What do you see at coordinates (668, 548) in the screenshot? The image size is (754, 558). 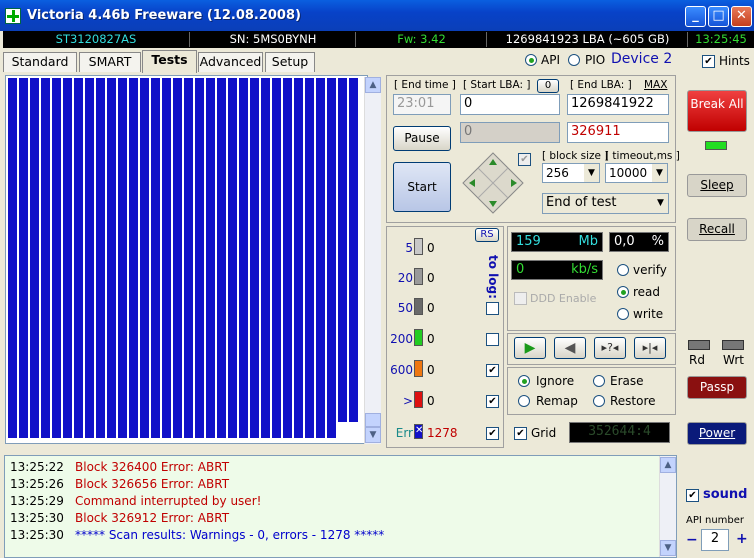 I see `log-scroll-down-button: ▼` at bounding box center [668, 548].